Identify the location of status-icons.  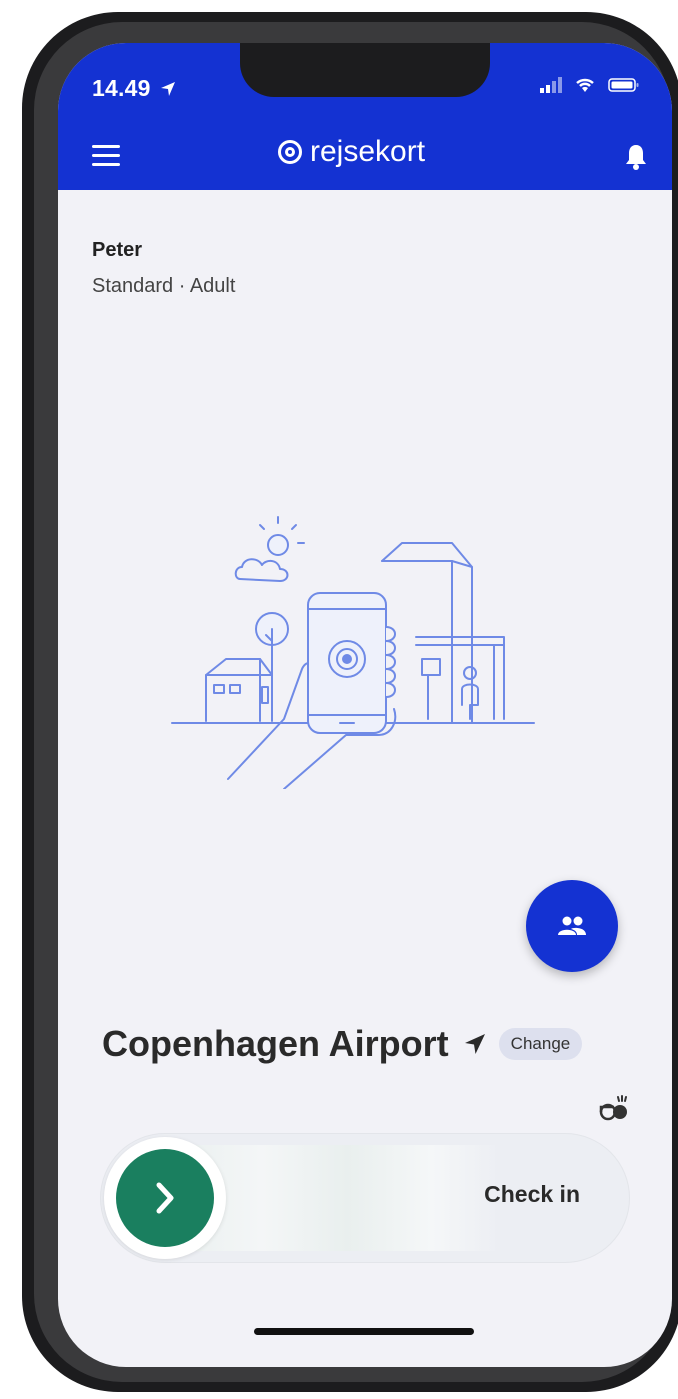
(590, 85).